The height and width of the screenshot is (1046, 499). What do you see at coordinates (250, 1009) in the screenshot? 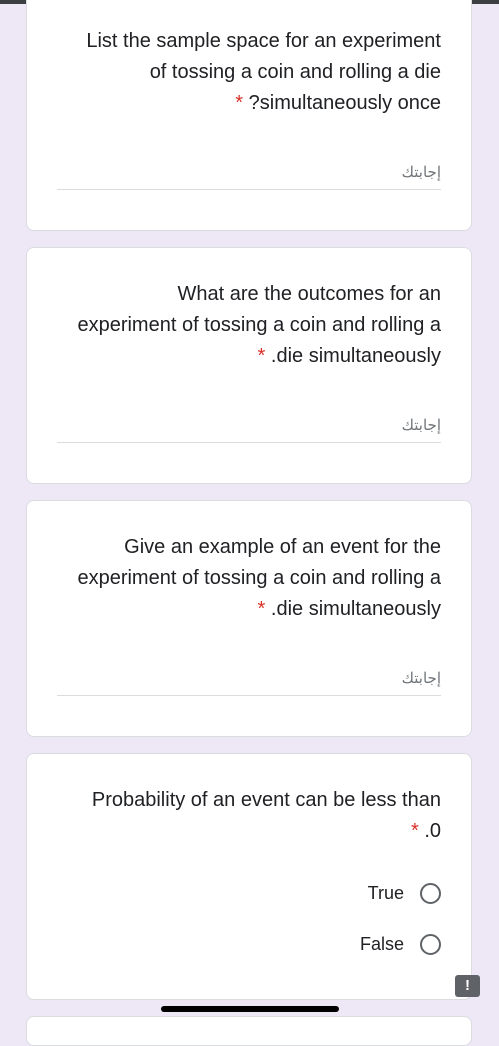
I see `home-indicator` at bounding box center [250, 1009].